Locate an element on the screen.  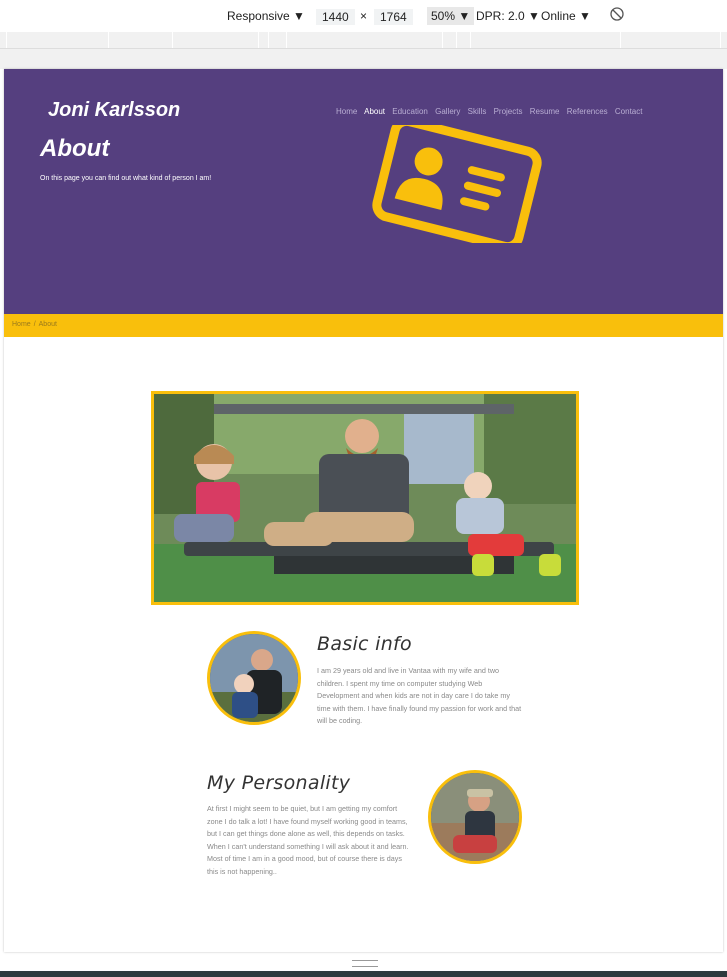
nav-resume: Resume is located at coordinates (545, 111).